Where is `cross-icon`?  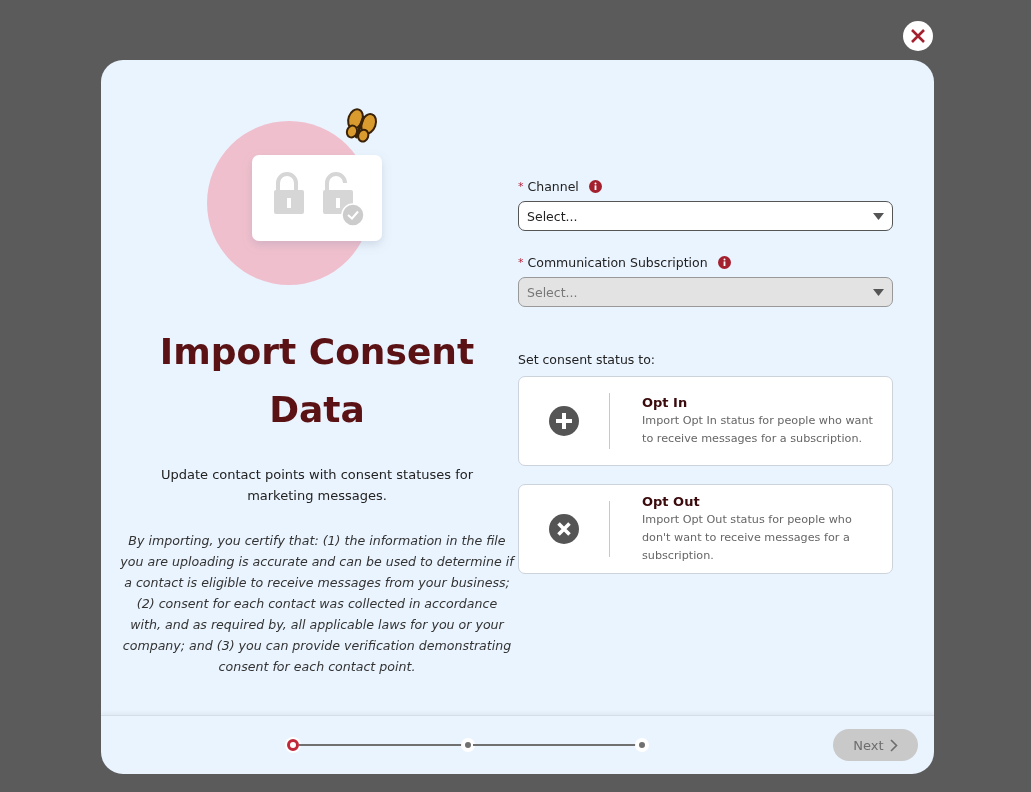 cross-icon is located at coordinates (564, 529).